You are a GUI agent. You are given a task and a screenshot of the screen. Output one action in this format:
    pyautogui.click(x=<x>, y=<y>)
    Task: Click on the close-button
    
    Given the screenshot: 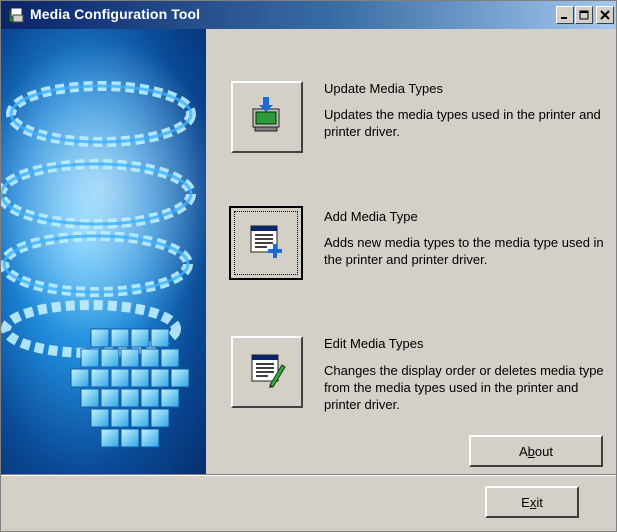 What is the action you would take?
    pyautogui.click(x=605, y=15)
    